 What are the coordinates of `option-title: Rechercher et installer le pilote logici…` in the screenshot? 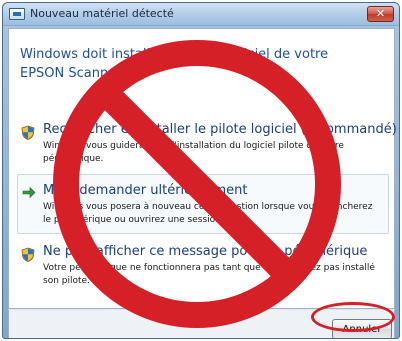 It's located at (220, 129).